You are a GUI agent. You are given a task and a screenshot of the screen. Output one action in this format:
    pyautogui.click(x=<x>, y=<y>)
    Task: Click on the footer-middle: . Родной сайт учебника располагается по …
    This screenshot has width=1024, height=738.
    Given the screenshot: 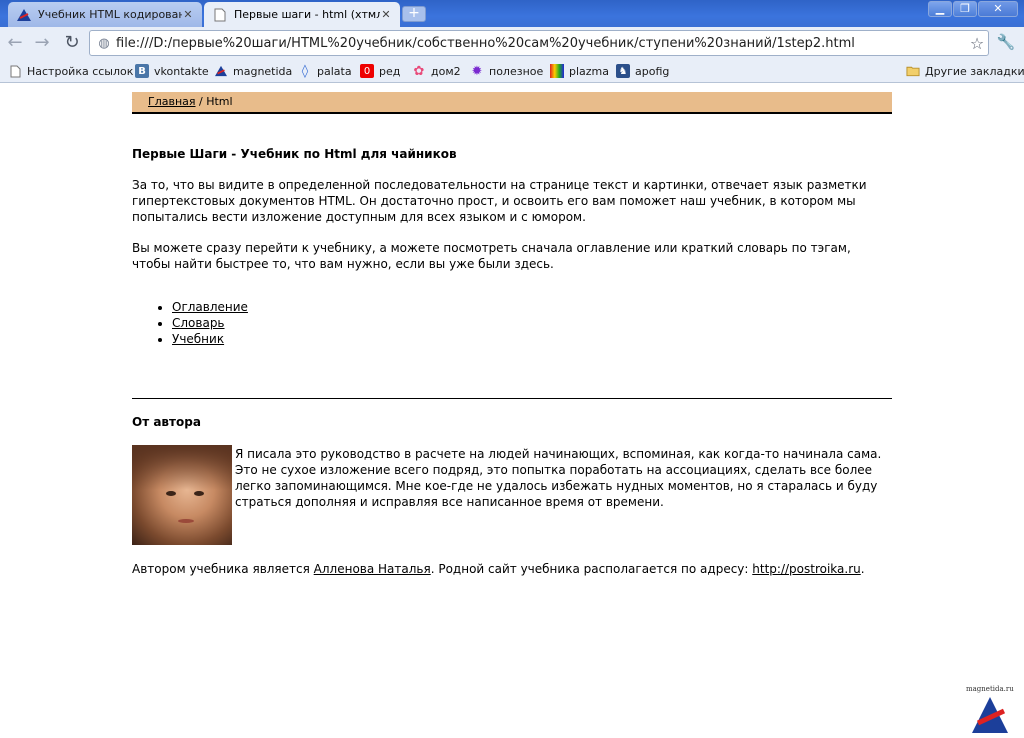 What is the action you would take?
    pyautogui.click(x=591, y=569)
    